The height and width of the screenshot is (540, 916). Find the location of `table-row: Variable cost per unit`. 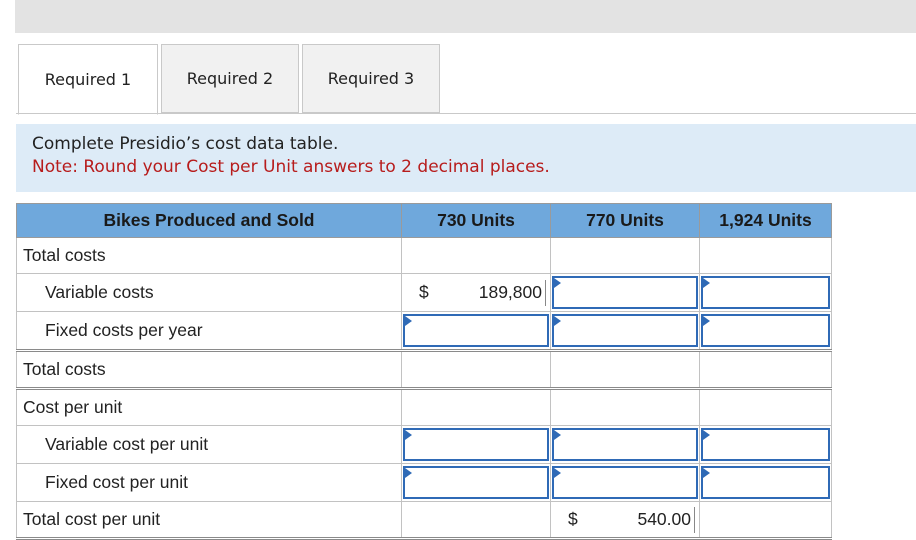

table-row: Variable cost per unit is located at coordinates (424, 444).